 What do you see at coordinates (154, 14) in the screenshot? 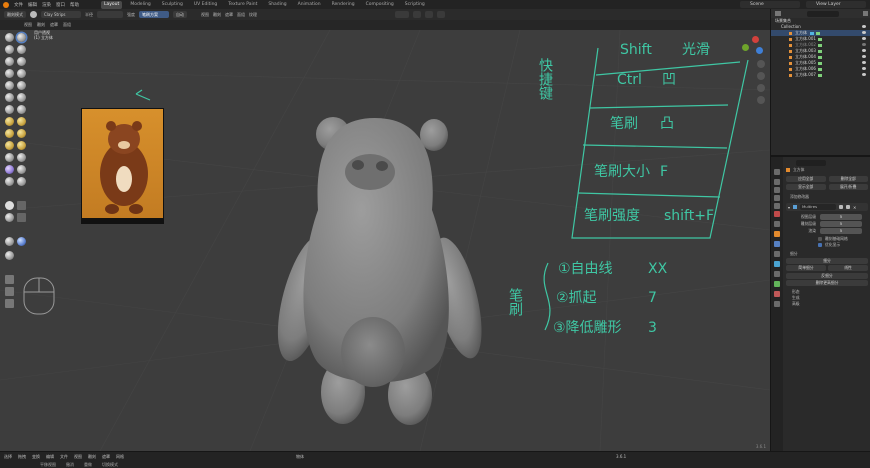
I see `strength-field: 笔刷方案` at bounding box center [154, 14].